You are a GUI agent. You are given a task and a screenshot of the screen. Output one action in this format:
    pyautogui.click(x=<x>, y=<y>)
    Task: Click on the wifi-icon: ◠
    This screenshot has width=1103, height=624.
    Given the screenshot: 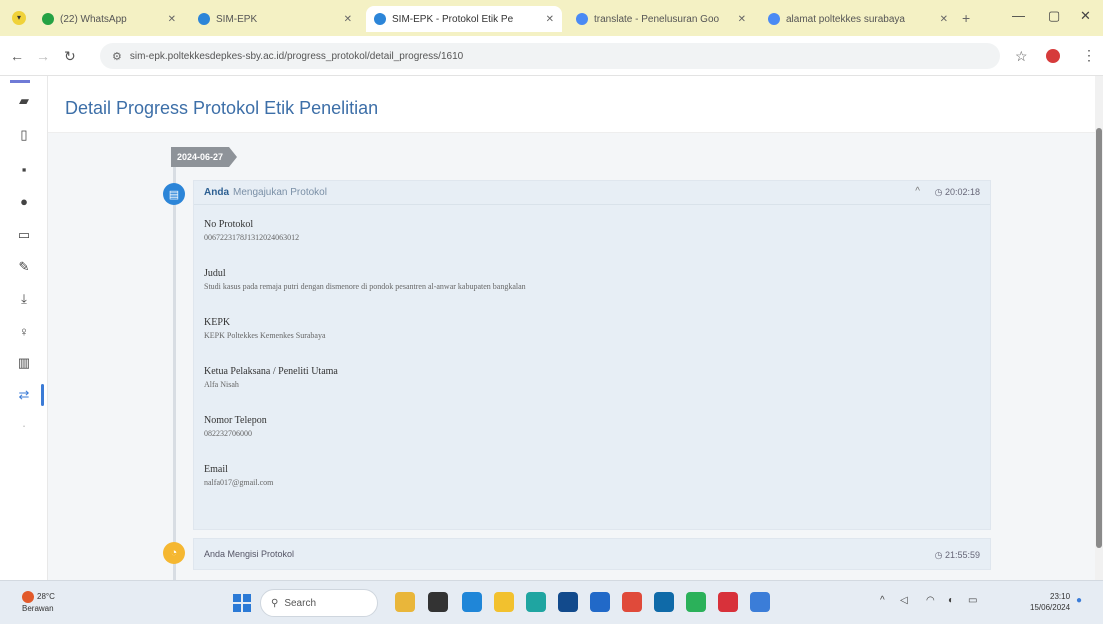 What is the action you would take?
    pyautogui.click(x=930, y=600)
    